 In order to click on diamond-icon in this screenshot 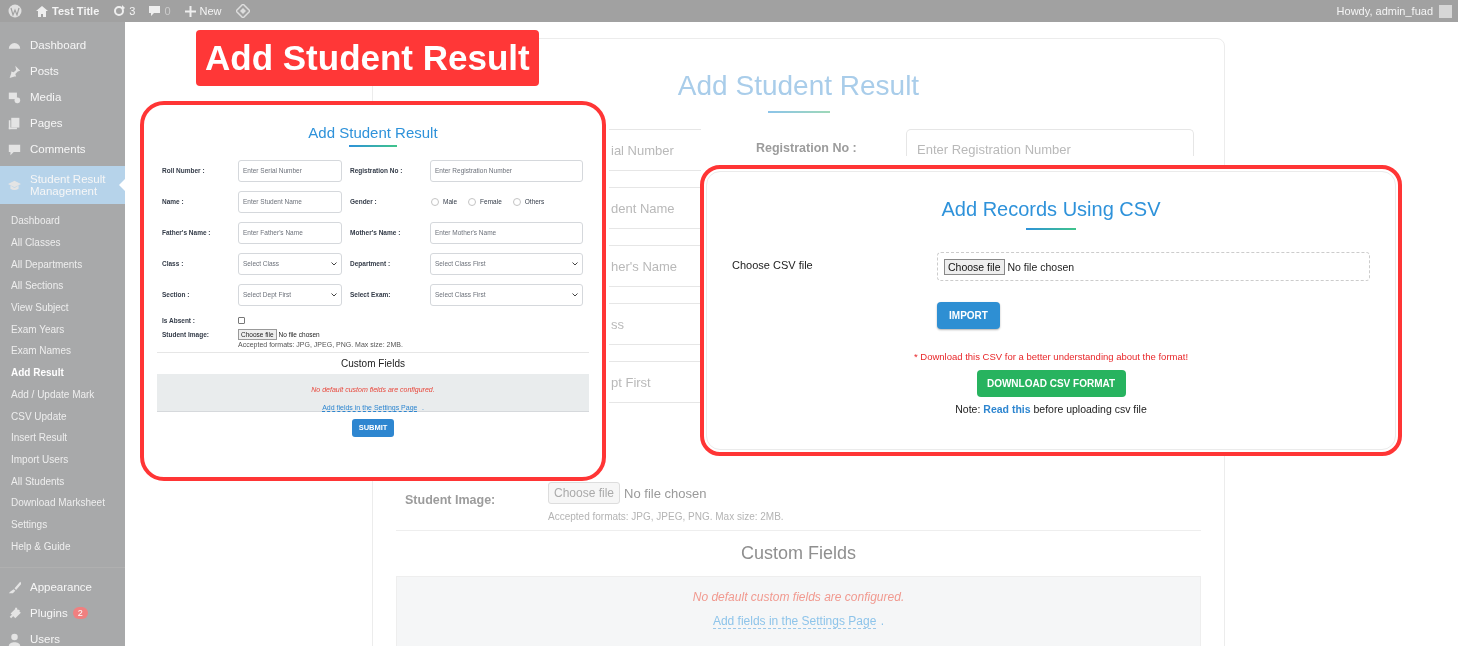, I will do `click(242, 11)`.